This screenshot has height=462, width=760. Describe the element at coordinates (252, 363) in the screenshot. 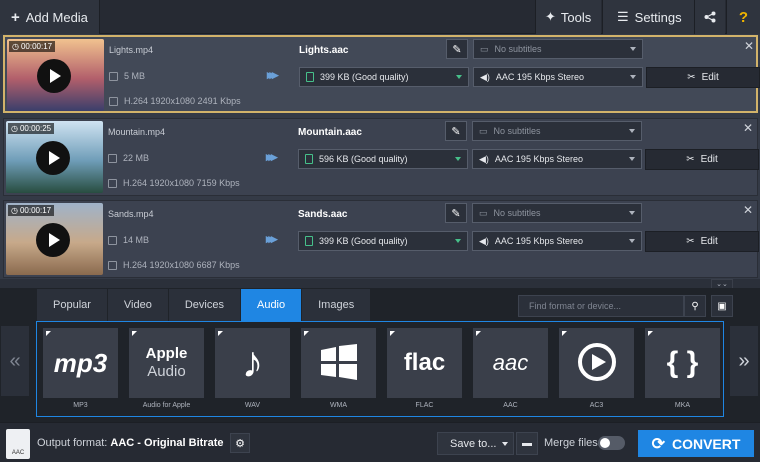

I see `format-tile-wav: ♪` at that location.